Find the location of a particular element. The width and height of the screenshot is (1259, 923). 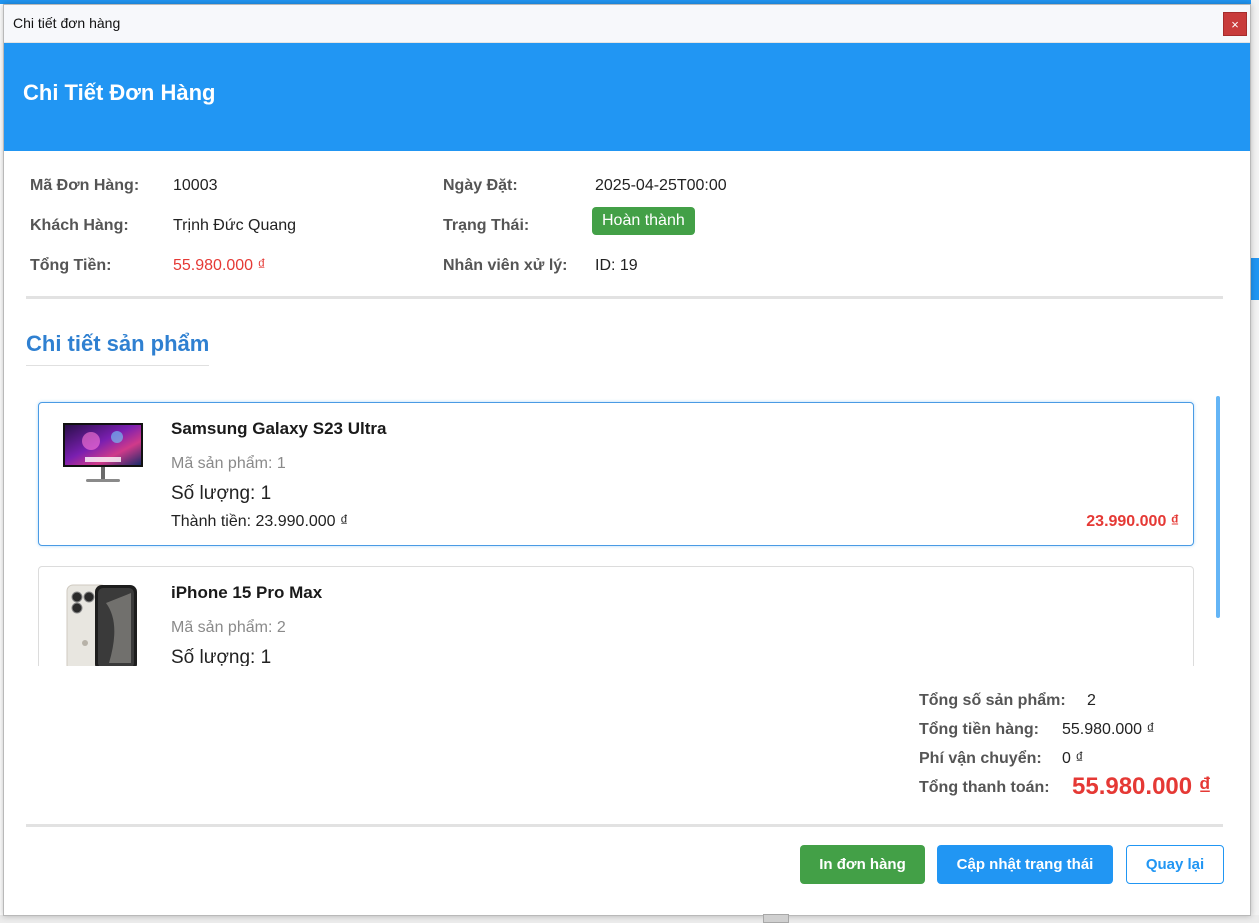

summary-shipping-value: 0 ₫ is located at coordinates (1073, 758).